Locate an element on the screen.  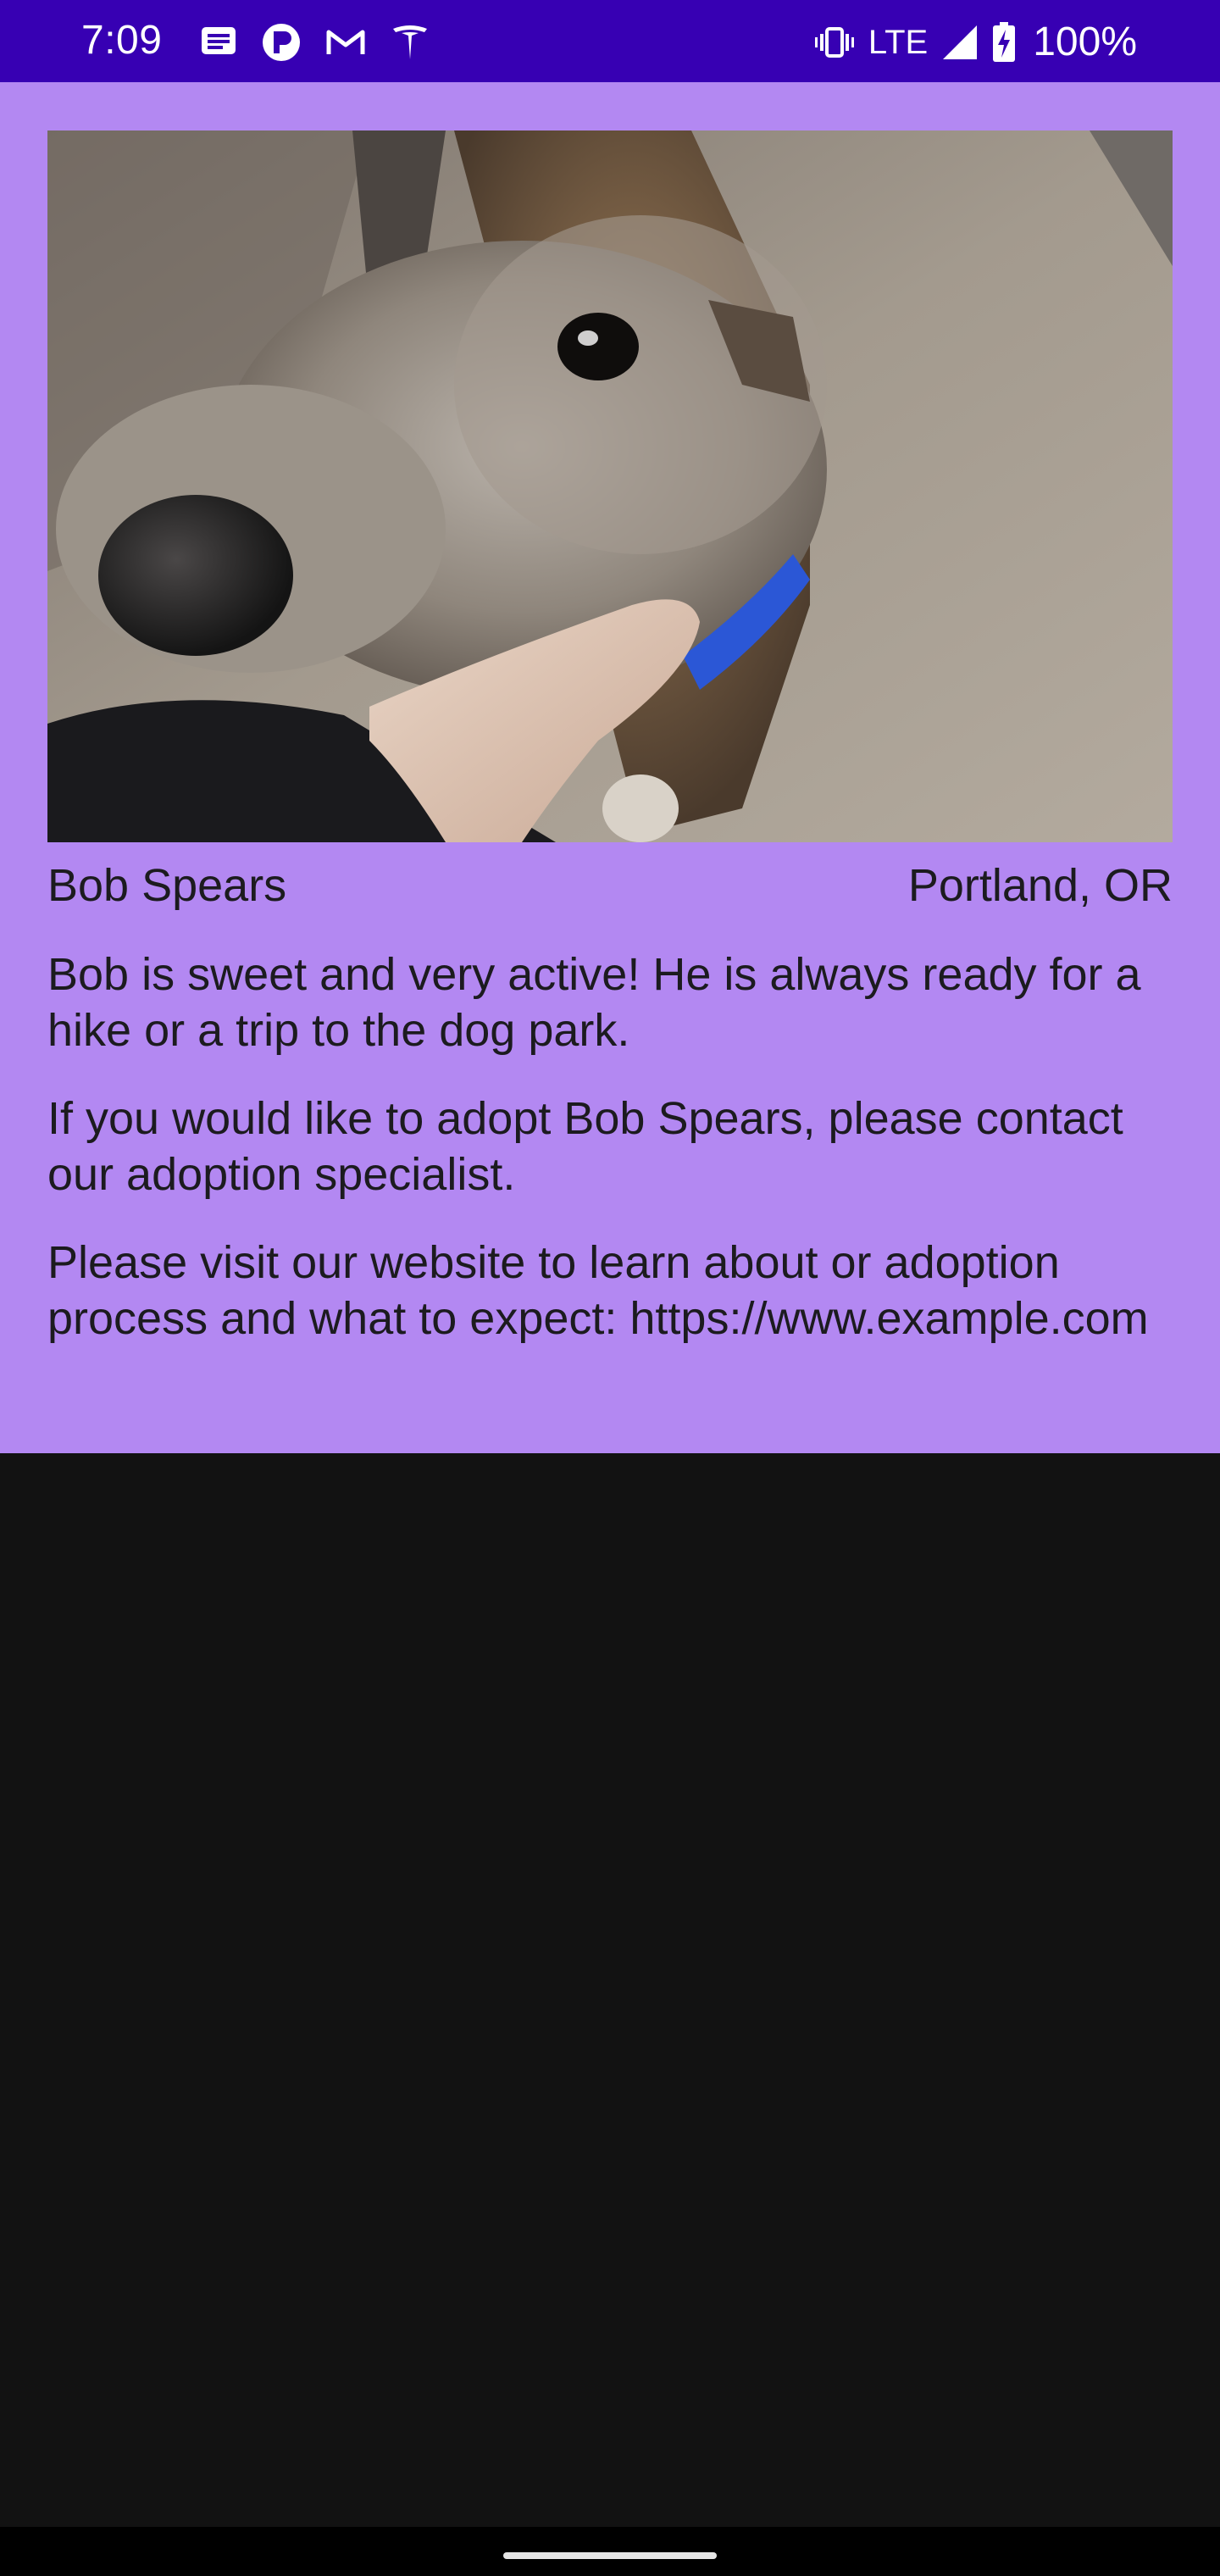
app-p-icon is located at coordinates (281, 42).